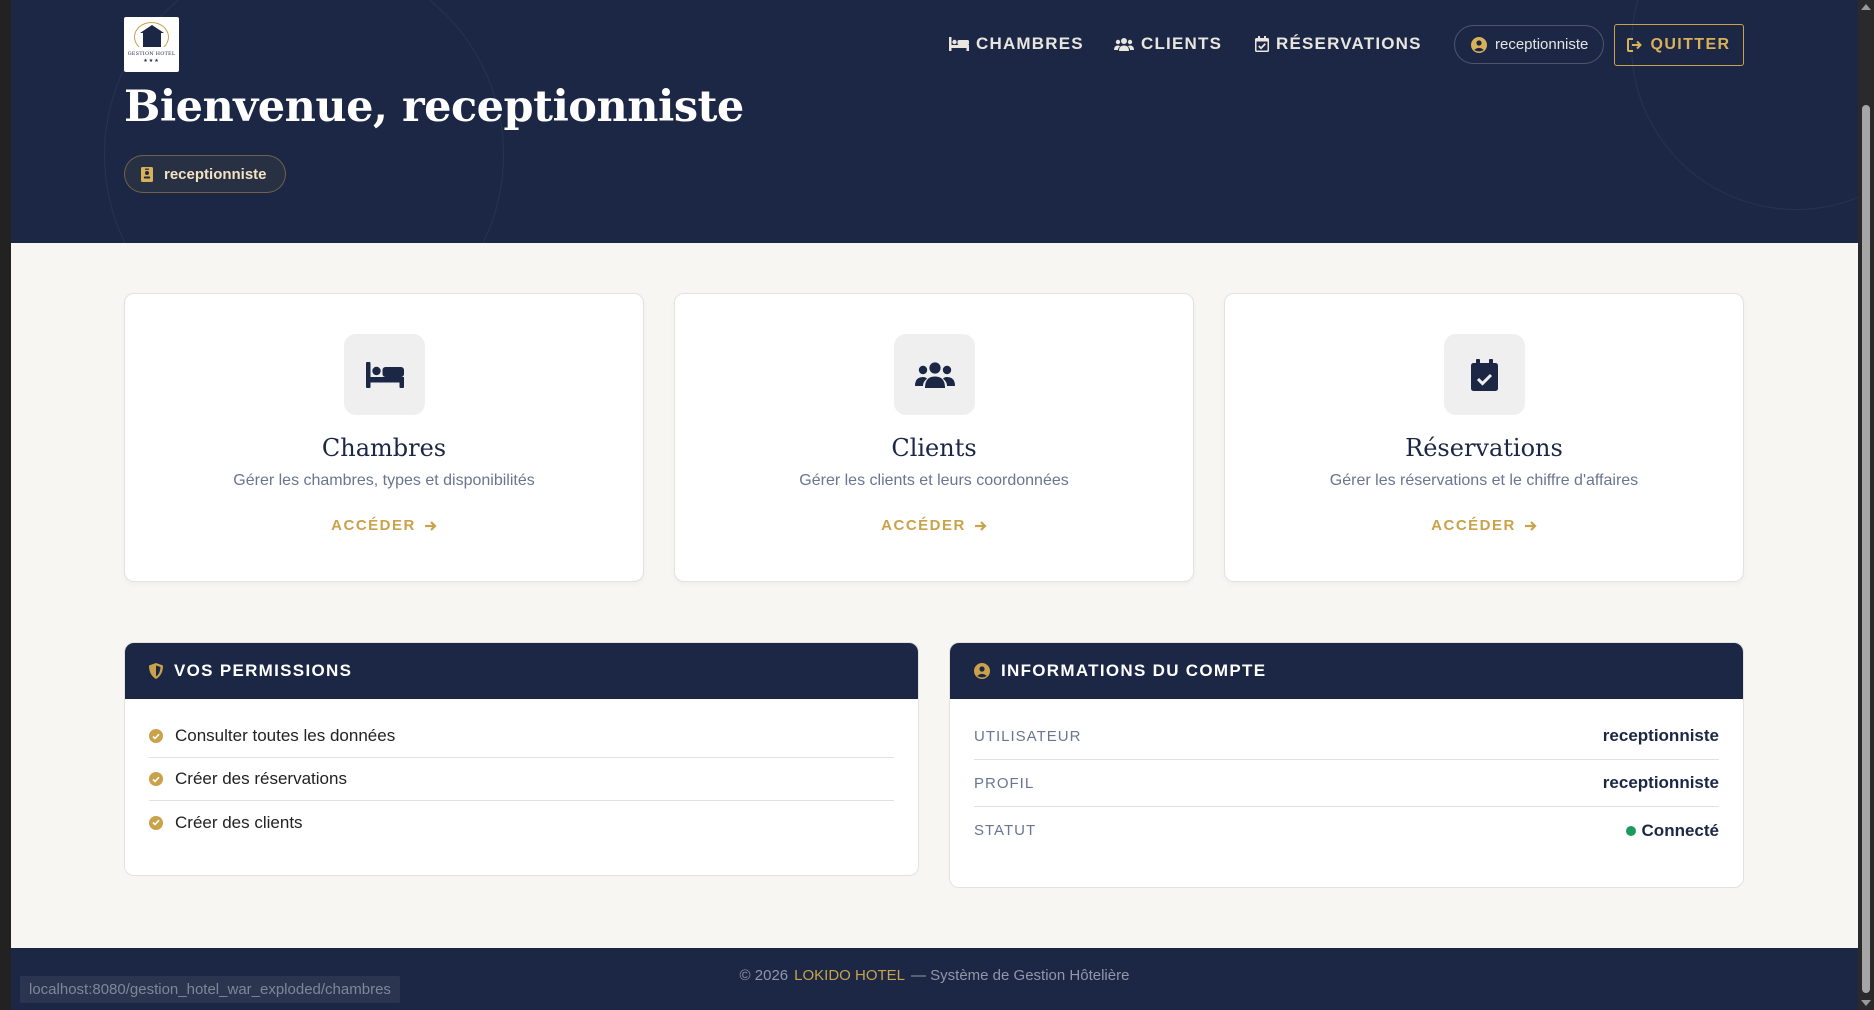  What do you see at coordinates (1349, 43) in the screenshot?
I see `nav-reservations-label: RÉSERVATIONS` at bounding box center [1349, 43].